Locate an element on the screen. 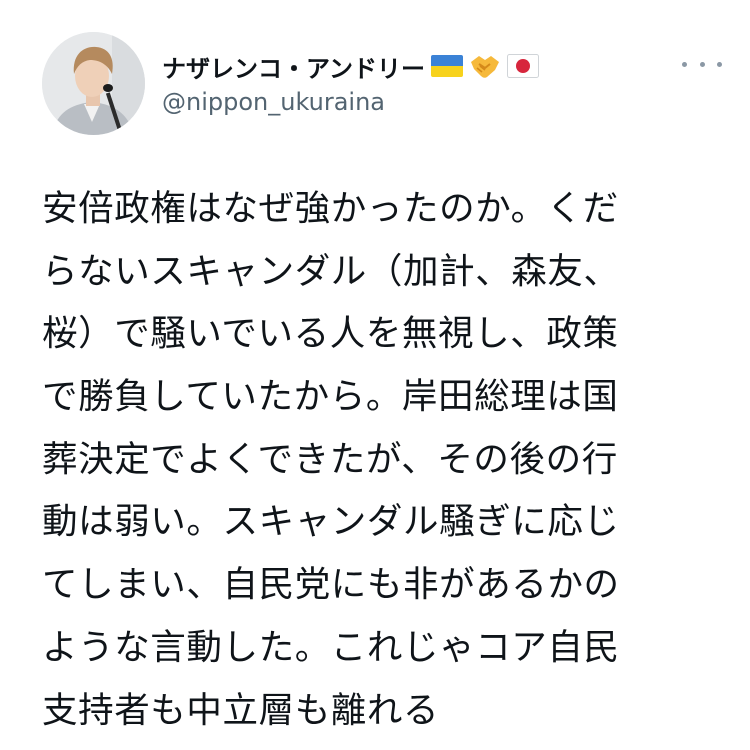 The image size is (750, 750). tweet-text-line: 桜）で騒いでいる人を無視し、政策 is located at coordinates (330, 334).